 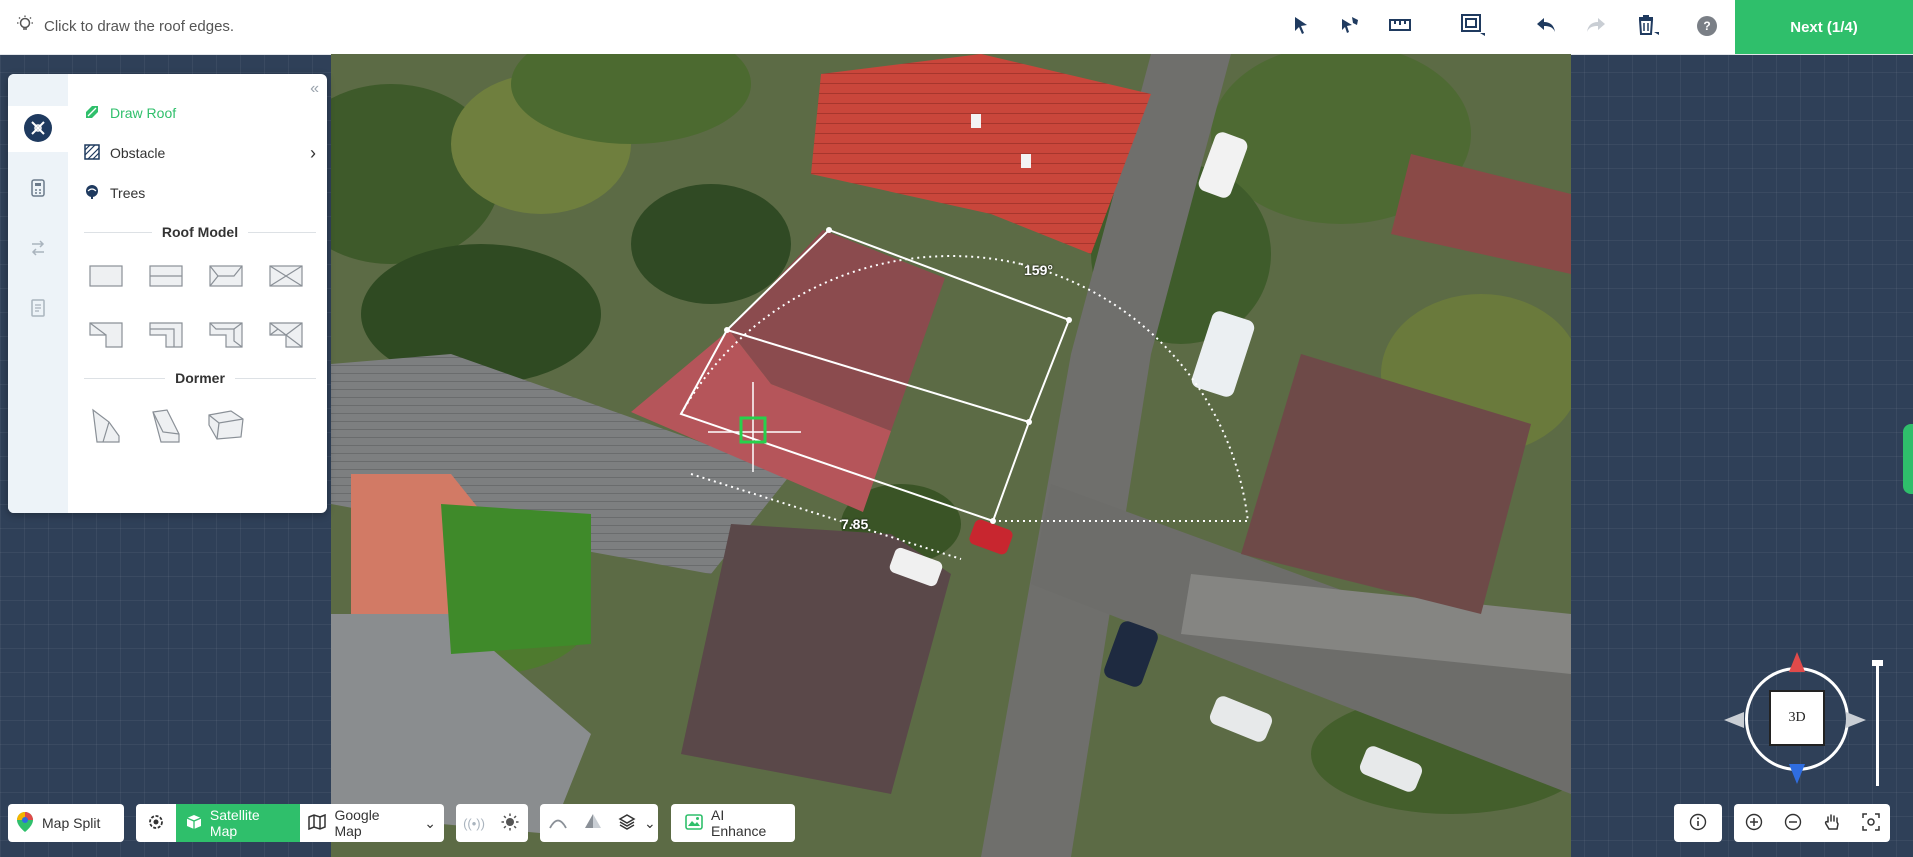 I want to click on ai-enhance-control: AI Enhance, so click(x=733, y=823).